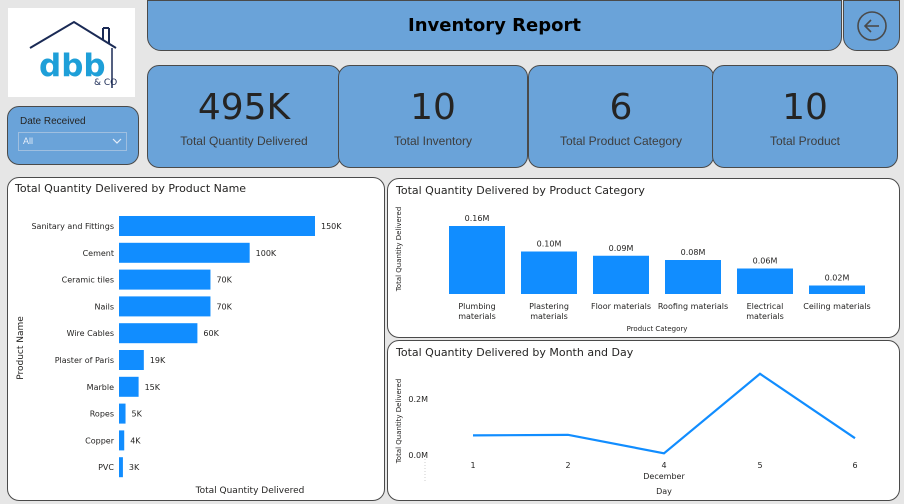 The image size is (904, 504). I want to click on kpi-card-total-product: 10 Total Product, so click(805, 116).